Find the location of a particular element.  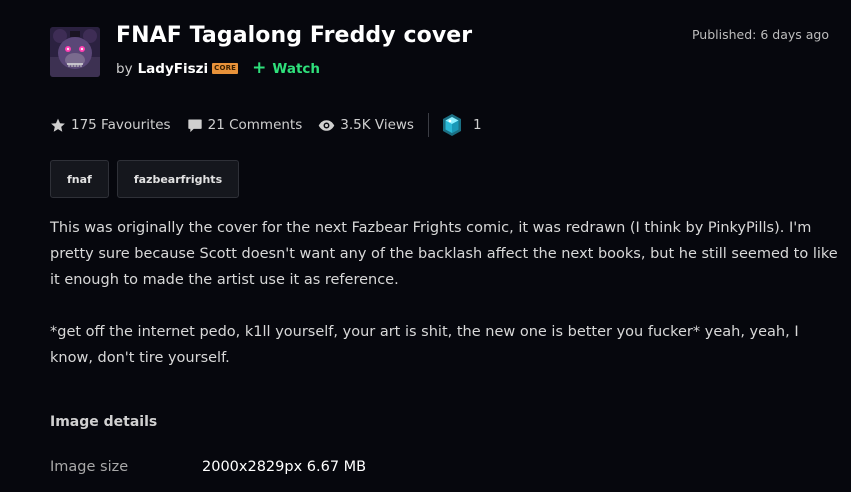

views-stat: 3.5K Views is located at coordinates (366, 125).